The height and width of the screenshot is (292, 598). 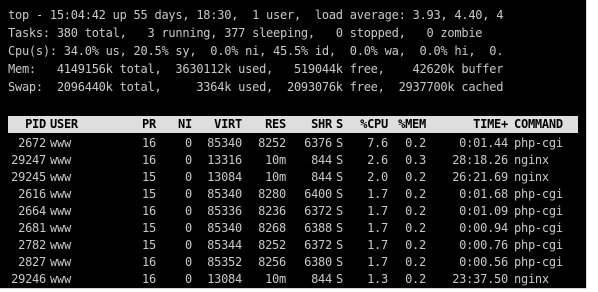 I want to click on pid-cell: 29245, so click(x=28, y=177).